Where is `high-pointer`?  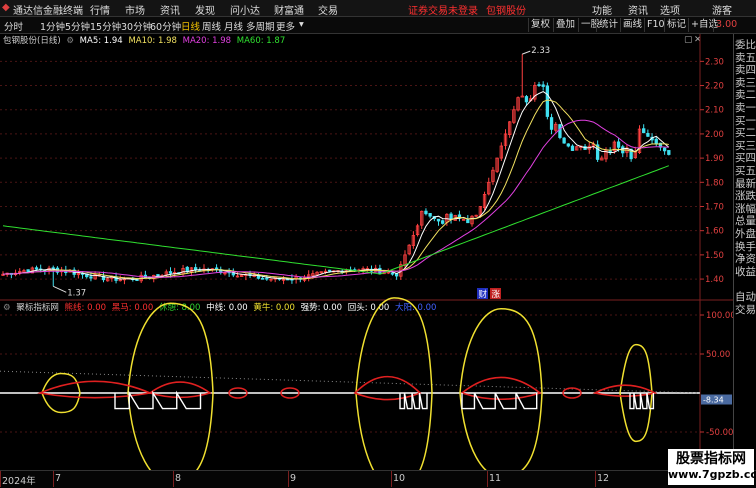
high-pointer is located at coordinates (526, 52).